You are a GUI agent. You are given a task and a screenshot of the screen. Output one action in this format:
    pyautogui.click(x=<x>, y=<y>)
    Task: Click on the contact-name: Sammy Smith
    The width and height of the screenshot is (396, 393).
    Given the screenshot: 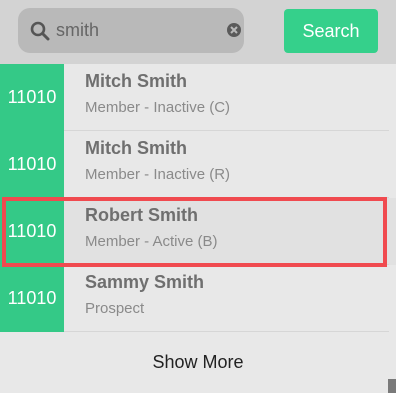 What is the action you would take?
    pyautogui.click(x=145, y=282)
    